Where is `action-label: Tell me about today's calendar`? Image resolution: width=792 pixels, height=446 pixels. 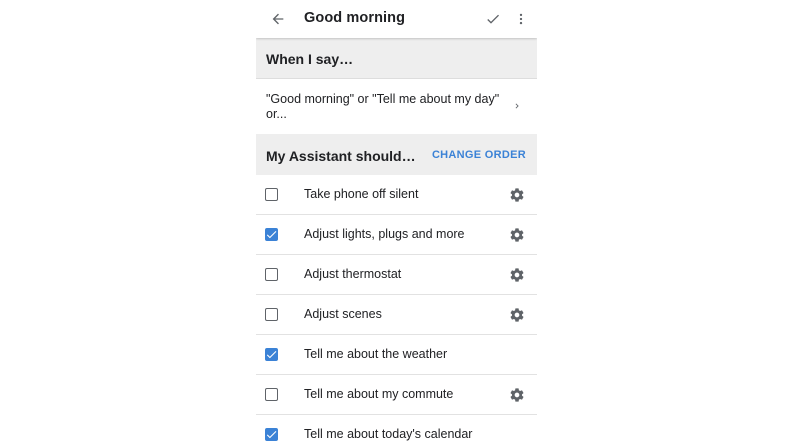
action-label: Tell me about today's calendar is located at coordinates (388, 434).